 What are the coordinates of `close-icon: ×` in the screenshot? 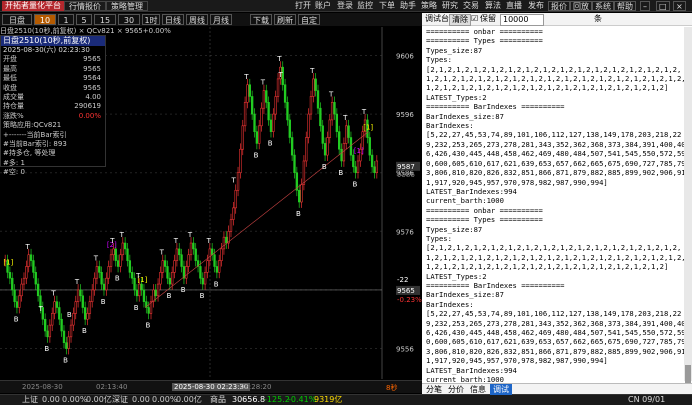 It's located at (679, 6).